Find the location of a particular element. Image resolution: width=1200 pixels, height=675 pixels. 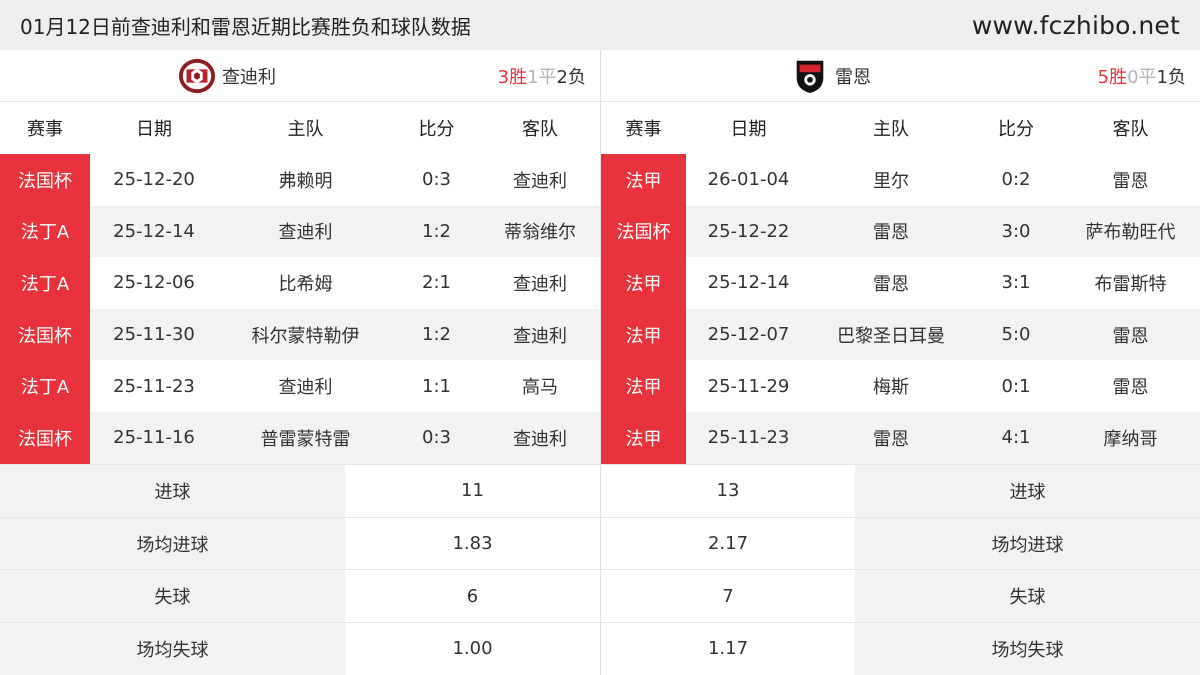

table-row: 法丁A 25-11-23 查迪利 1:1 高马 is located at coordinates (300, 386).